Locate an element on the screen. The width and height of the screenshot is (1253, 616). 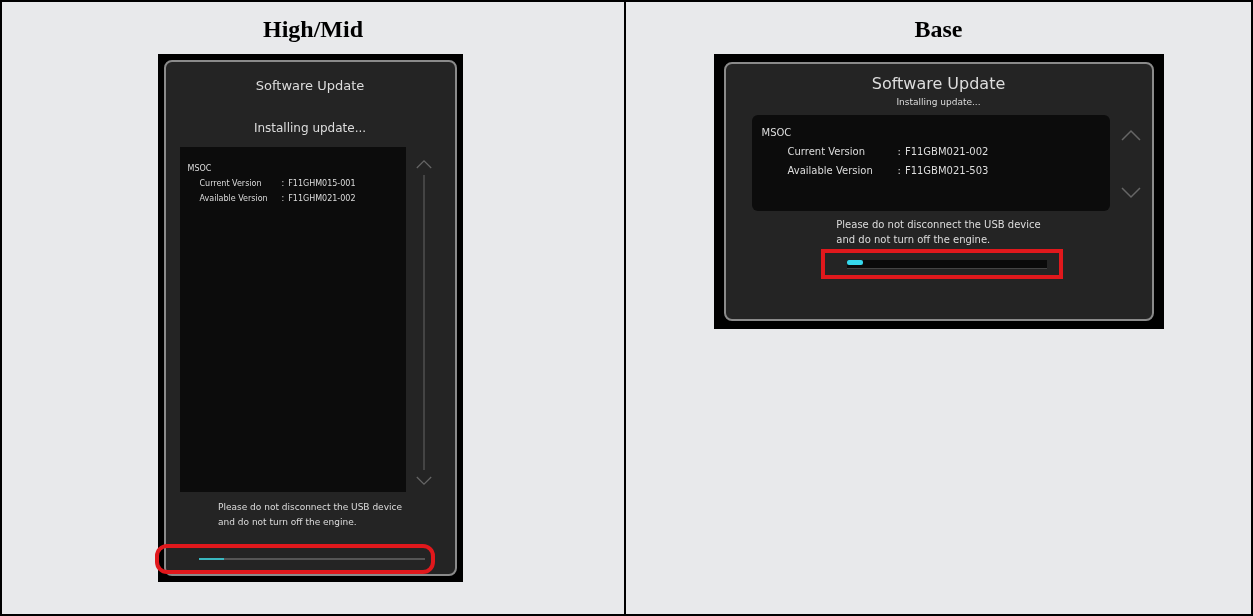
version-value: F11GHM015-001 is located at coordinates (322, 184).